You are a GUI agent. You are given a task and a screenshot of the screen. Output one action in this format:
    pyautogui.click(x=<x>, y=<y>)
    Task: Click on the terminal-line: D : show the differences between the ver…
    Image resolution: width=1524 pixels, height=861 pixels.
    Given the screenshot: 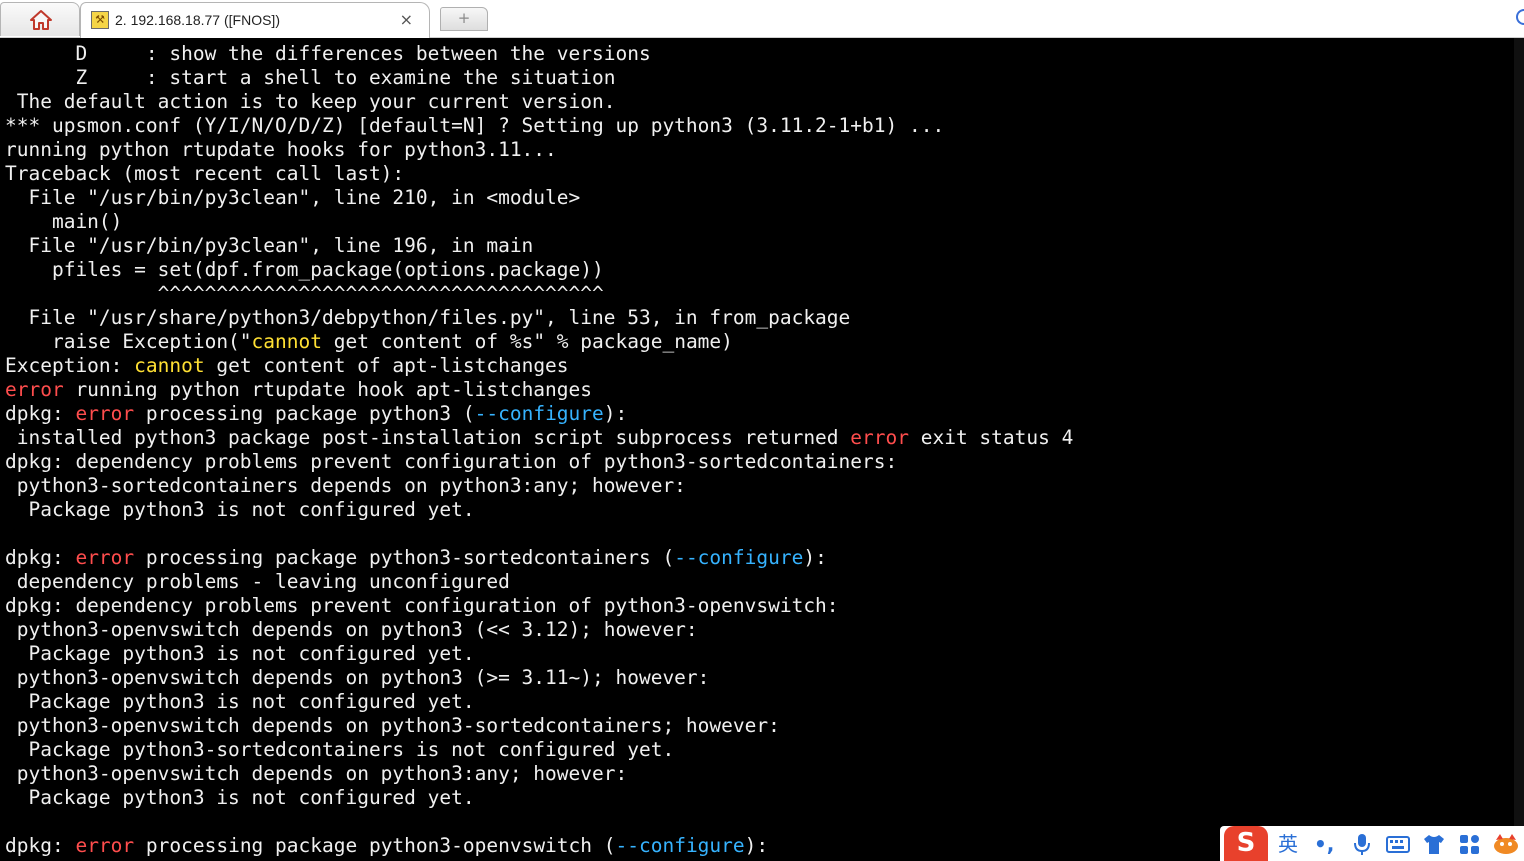 What is the action you would take?
    pyautogui.click(x=755, y=54)
    